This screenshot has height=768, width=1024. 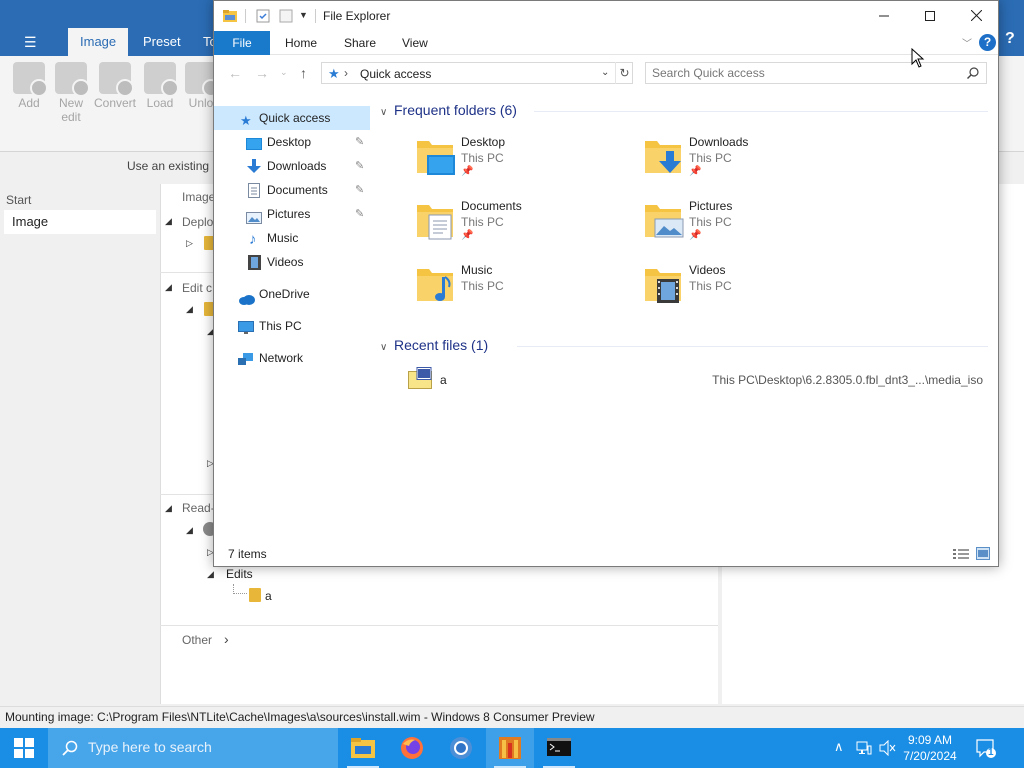 I want to click on maximize-button, so click(x=930, y=16).